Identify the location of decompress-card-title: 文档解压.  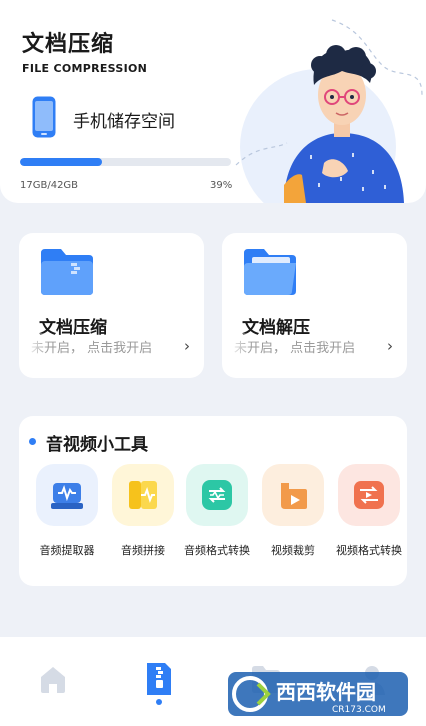
(276, 328).